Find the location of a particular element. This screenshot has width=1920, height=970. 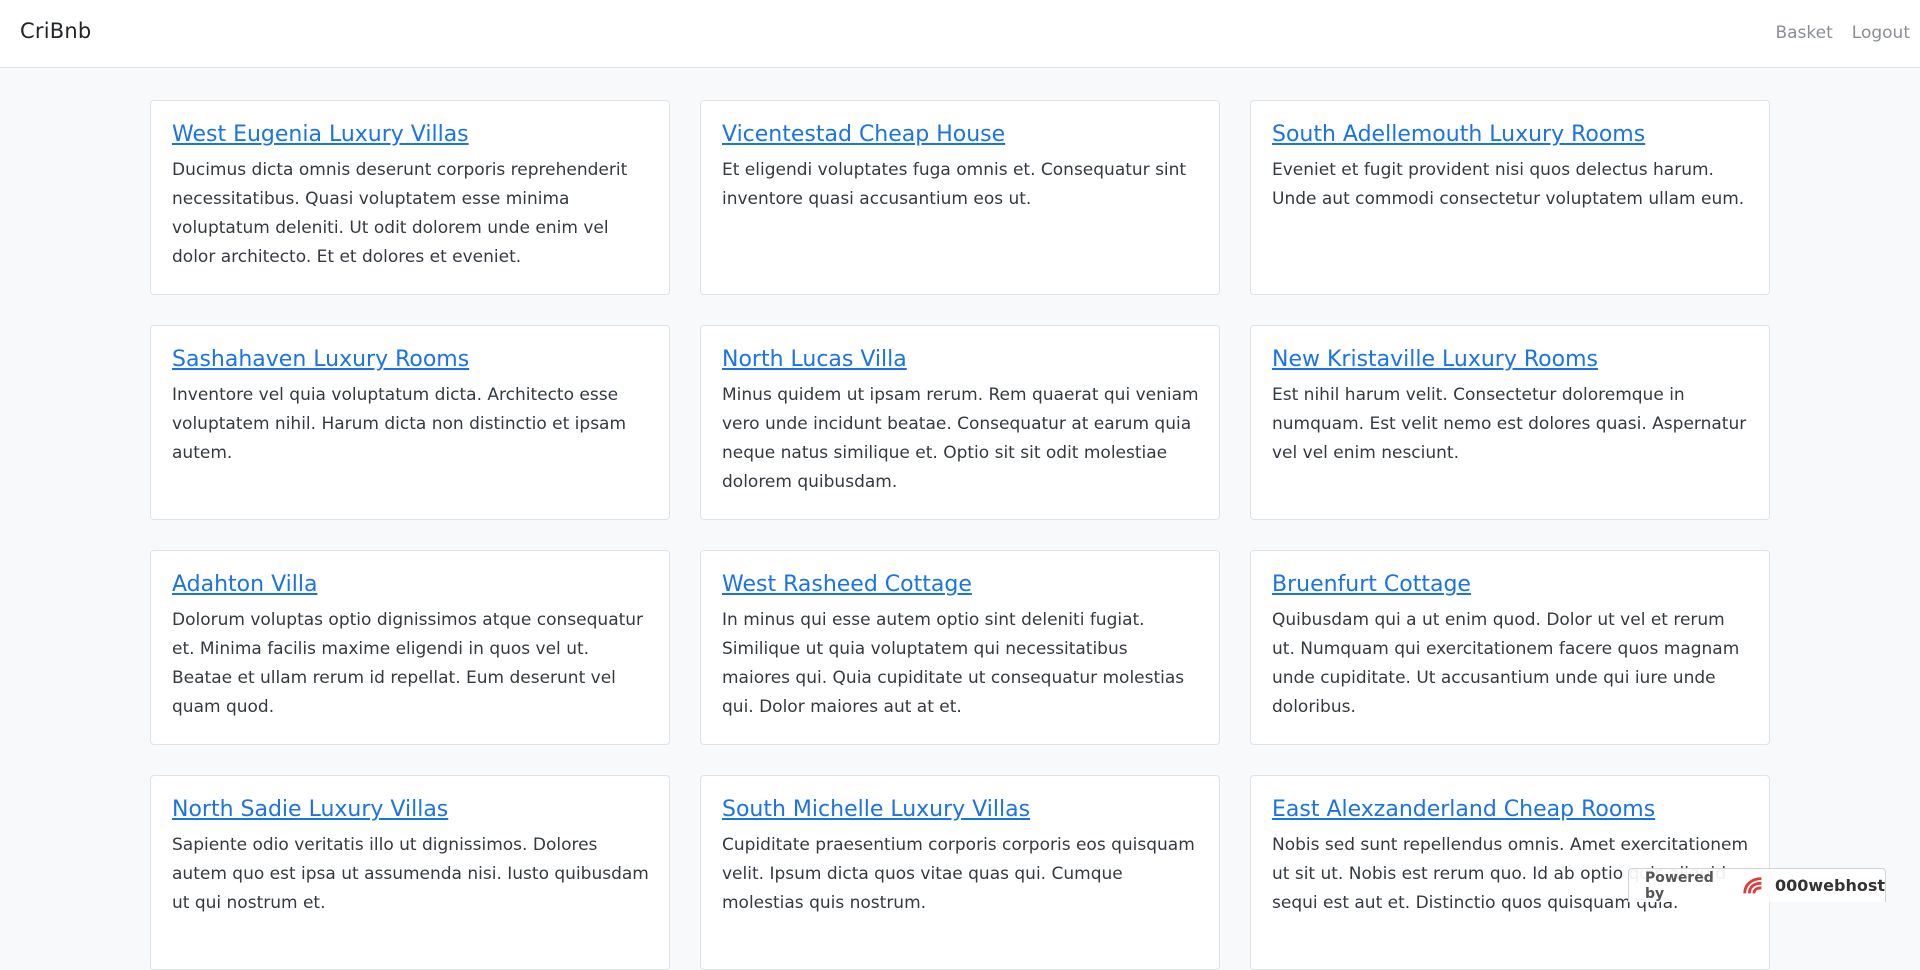

hosting-badge-name: 000webhost is located at coordinates (1829, 885).